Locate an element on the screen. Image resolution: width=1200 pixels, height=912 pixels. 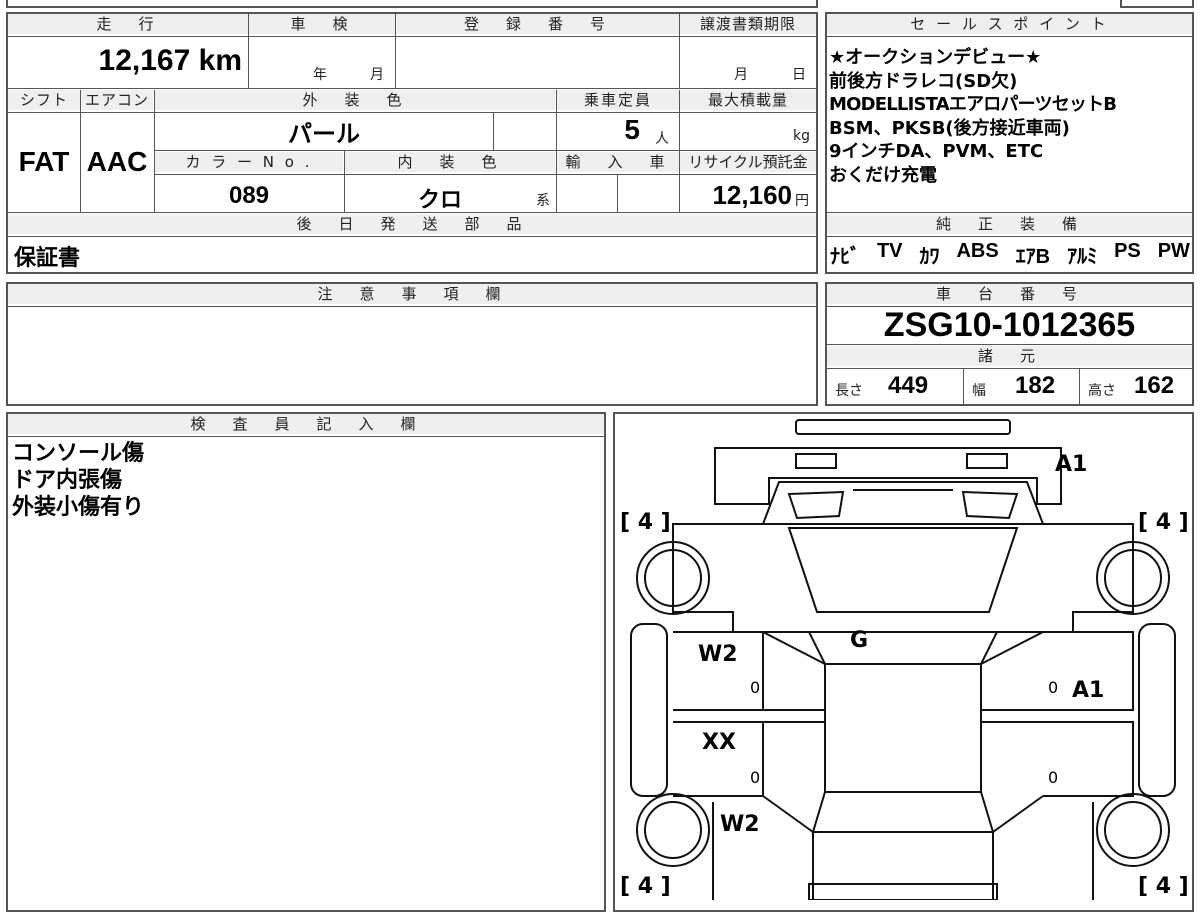
mark-right-front-door: A1 is located at coordinates (1088, 690).